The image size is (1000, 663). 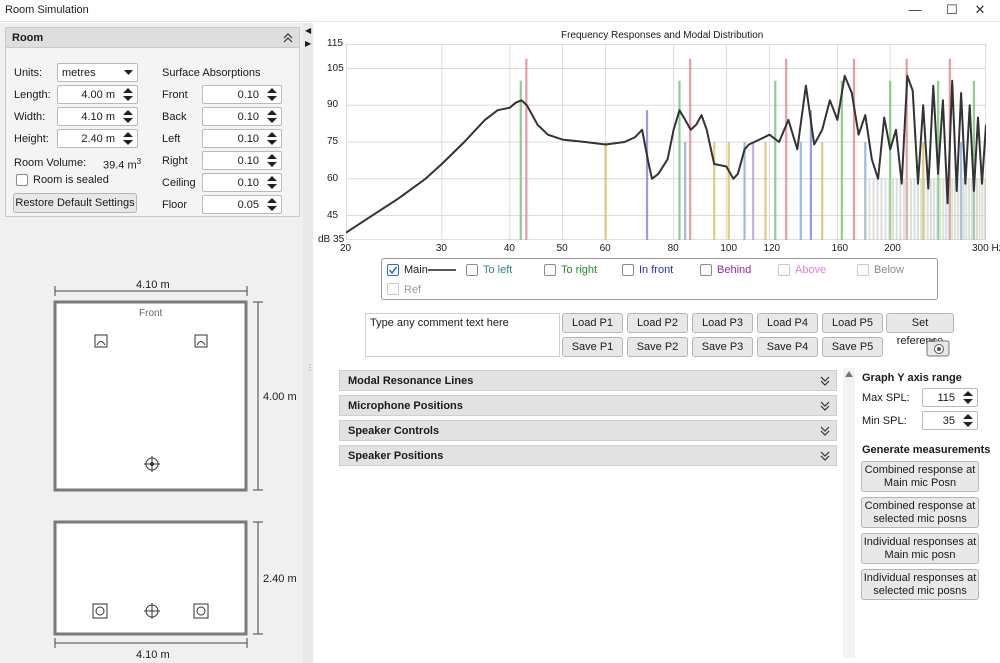 I want to click on height-value: 2.40 m, so click(x=98, y=139).